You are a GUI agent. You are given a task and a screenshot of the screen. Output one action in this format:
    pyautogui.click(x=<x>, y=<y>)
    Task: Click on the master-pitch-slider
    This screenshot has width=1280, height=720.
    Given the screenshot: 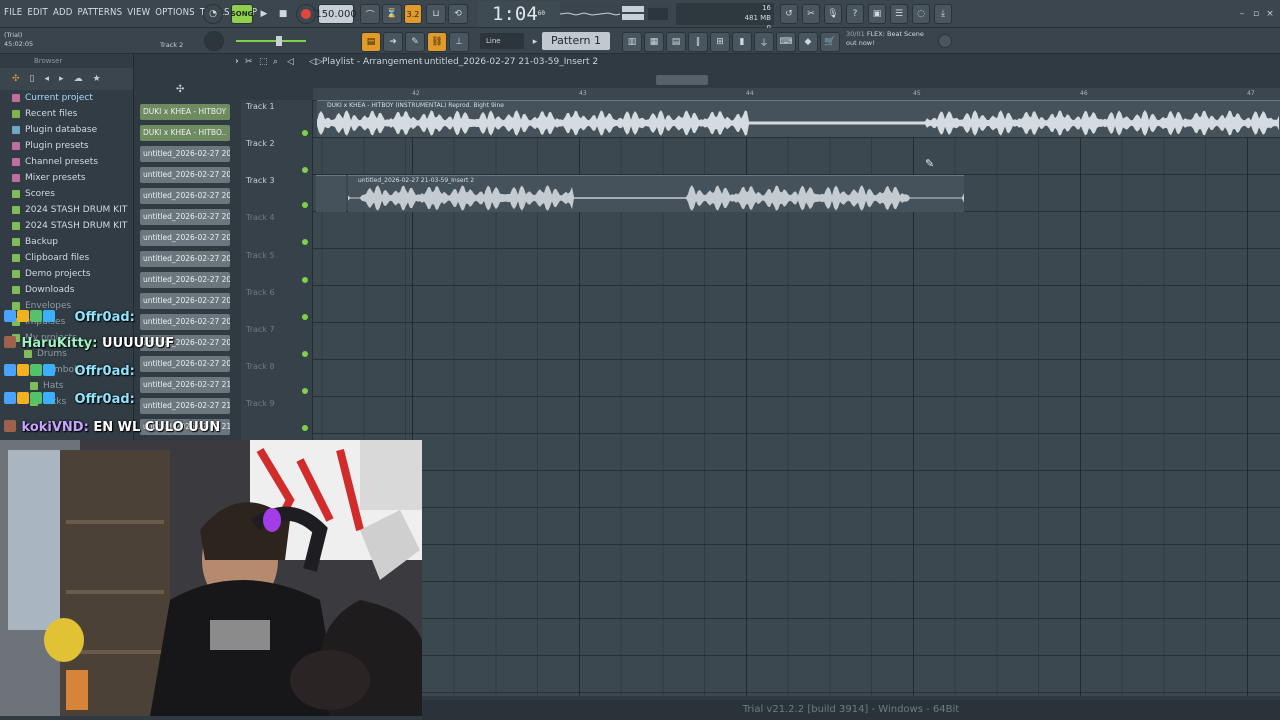 What is the action you would take?
    pyautogui.click(x=271, y=41)
    